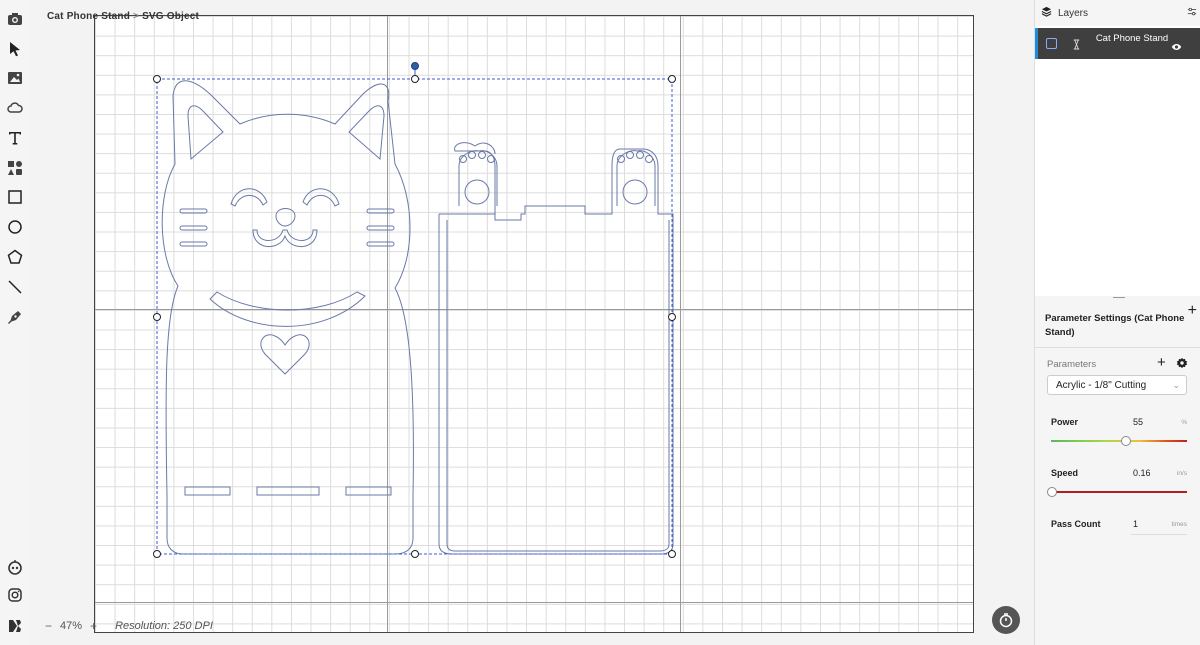  I want to click on breadcrumb-object: SVG Object, so click(171, 16).